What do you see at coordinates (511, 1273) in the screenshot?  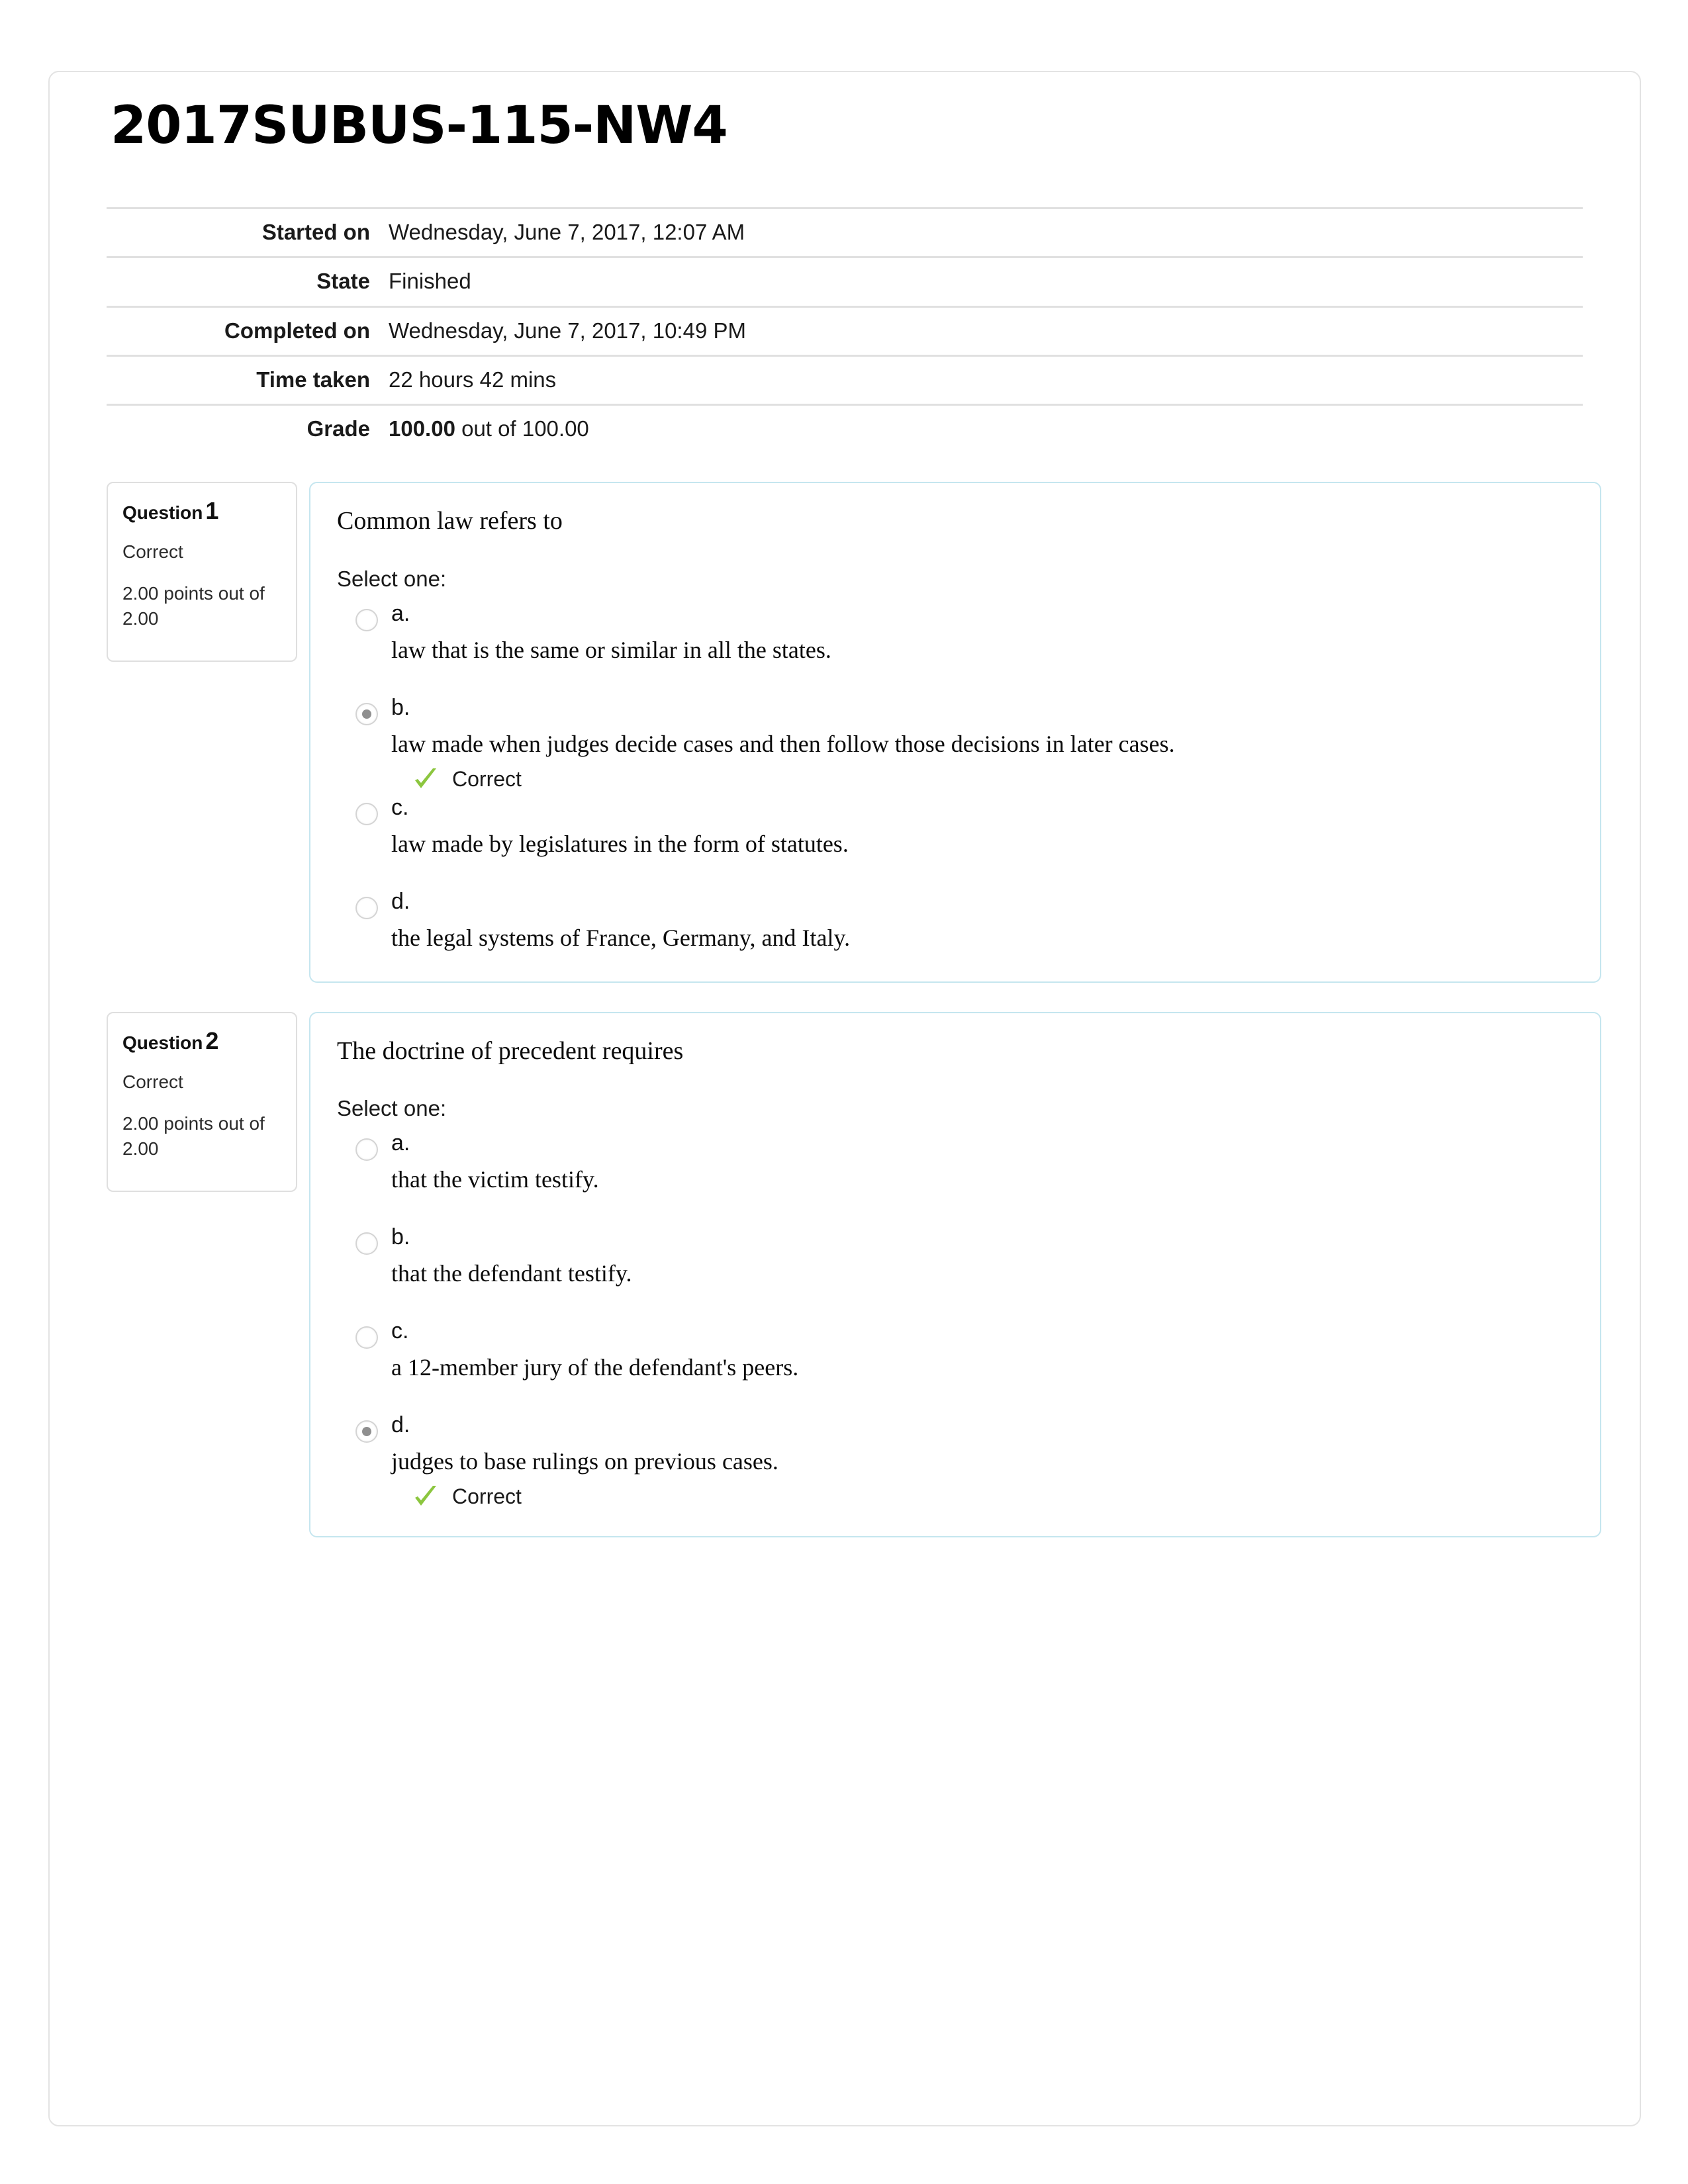 I see `answer-text-b: that the defendant testify.` at bounding box center [511, 1273].